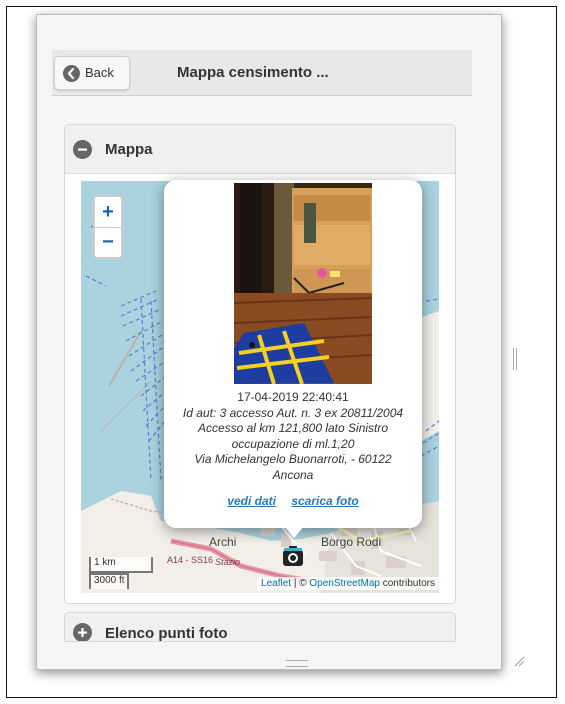  Describe the element at coordinates (515, 359) in the screenshot. I see `scrollbar-grip` at that location.